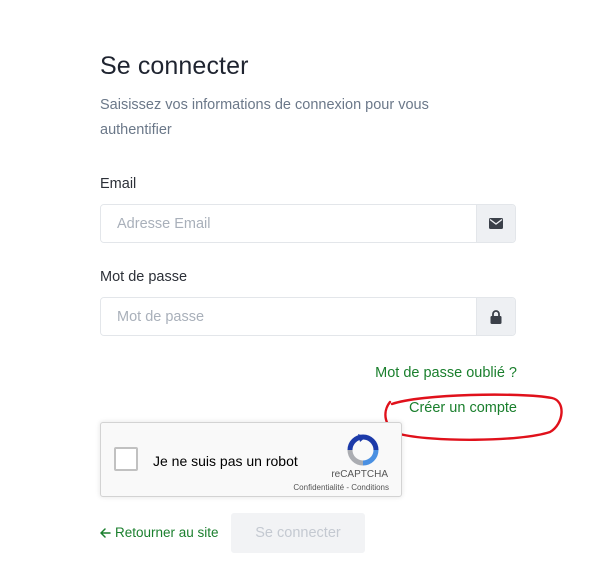  Describe the element at coordinates (473, 417) in the screenshot. I see `red-circle-annotation` at that location.